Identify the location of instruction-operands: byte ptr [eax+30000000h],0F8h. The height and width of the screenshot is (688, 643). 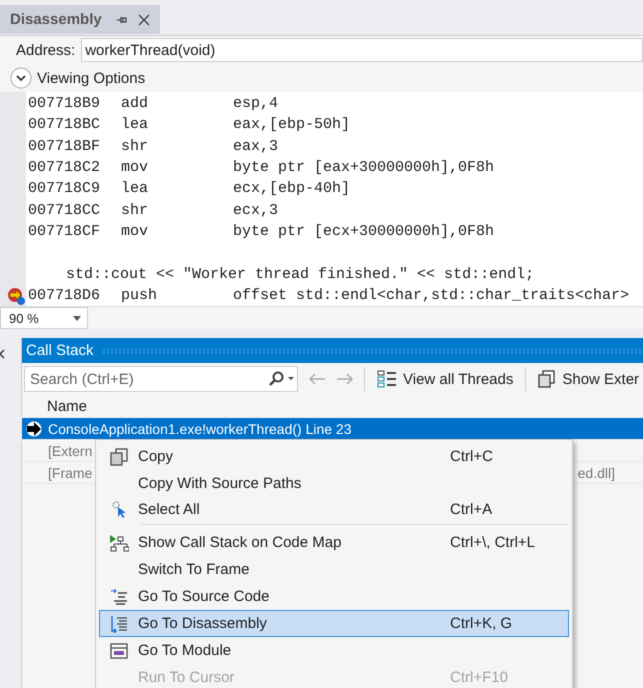
(363, 167).